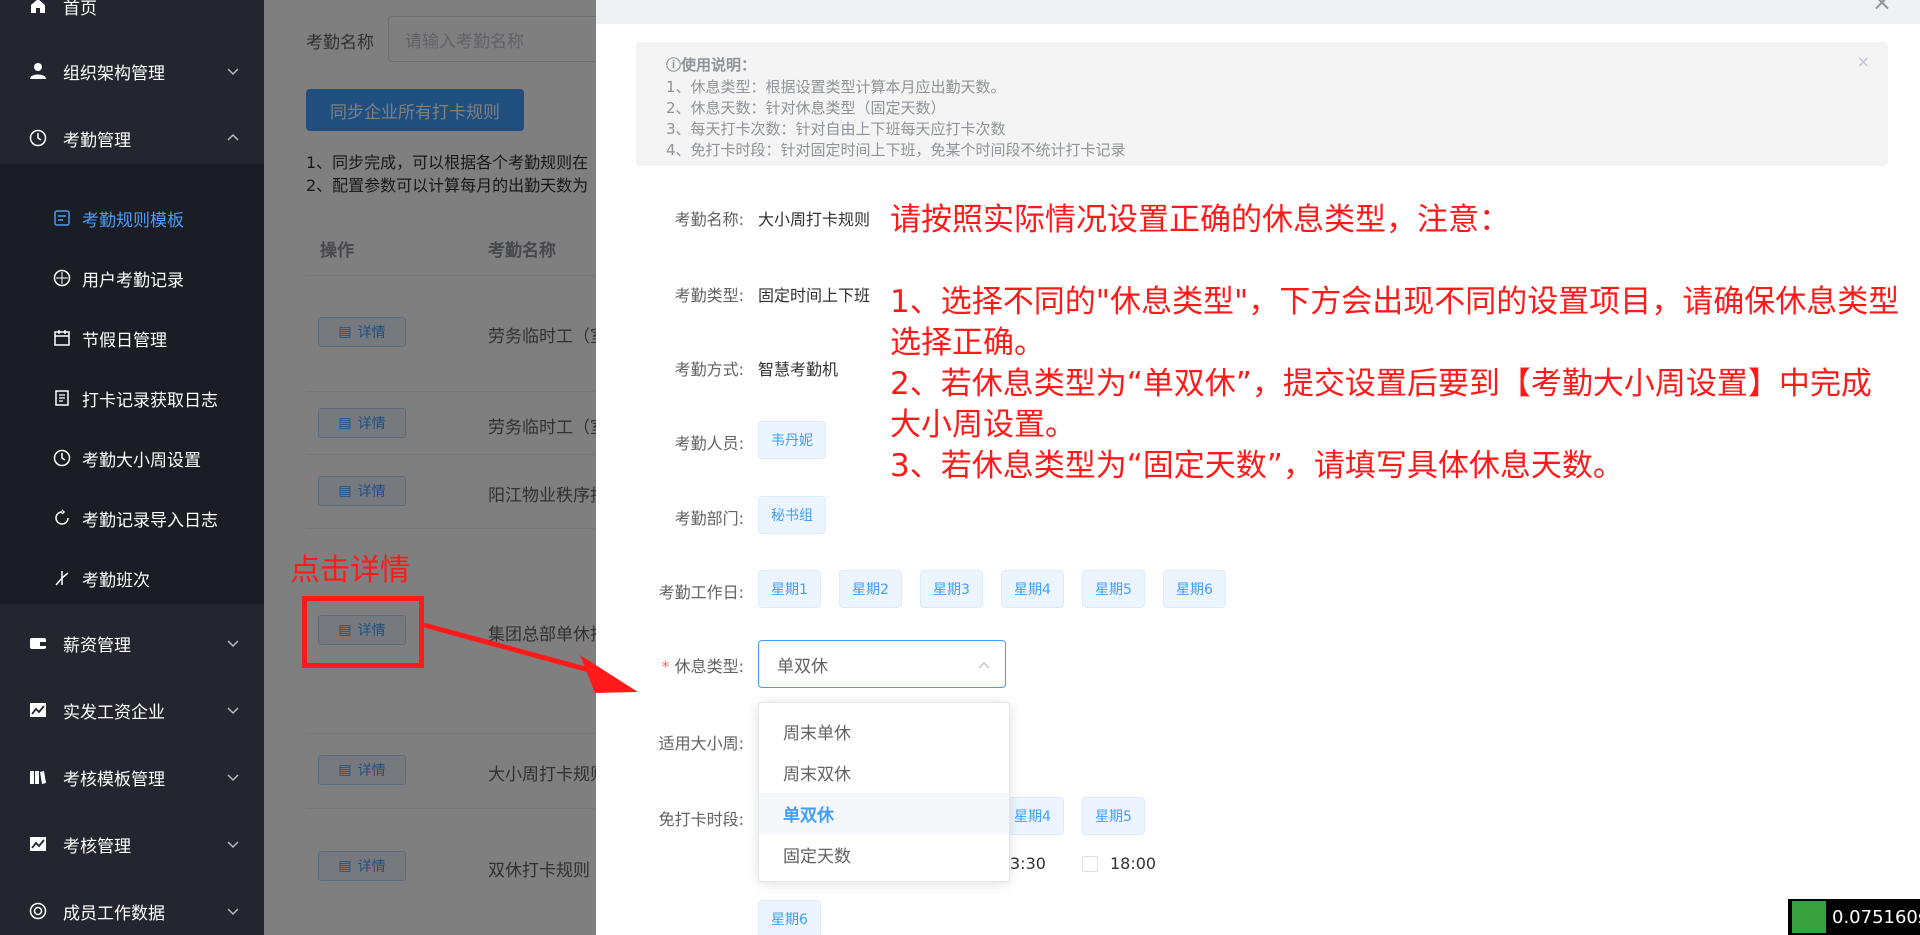 The image size is (1920, 935). Describe the element at coordinates (802, 666) in the screenshot. I see `rest-type-value: 单双休` at that location.